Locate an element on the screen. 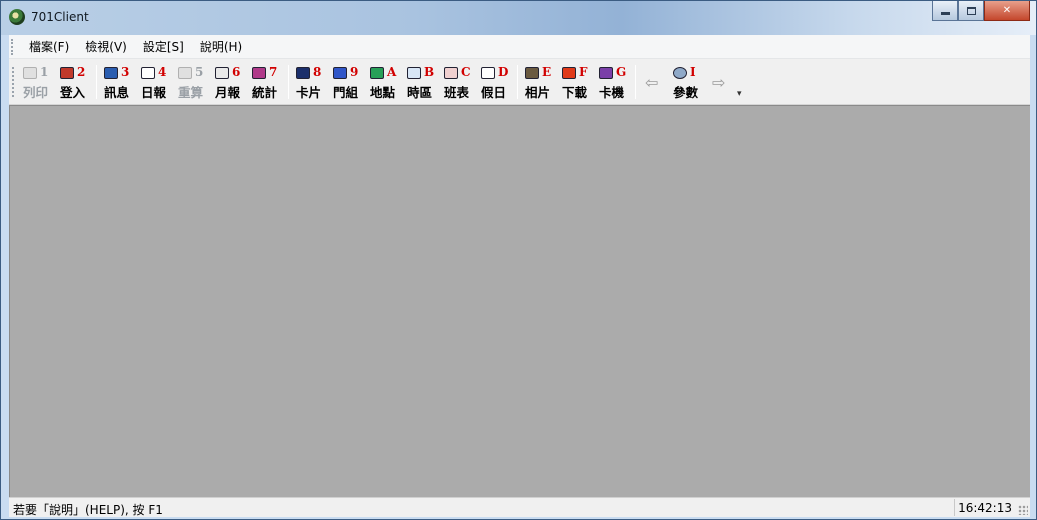 The image size is (1037, 520). toolbar-key: G is located at coordinates (621, 72).